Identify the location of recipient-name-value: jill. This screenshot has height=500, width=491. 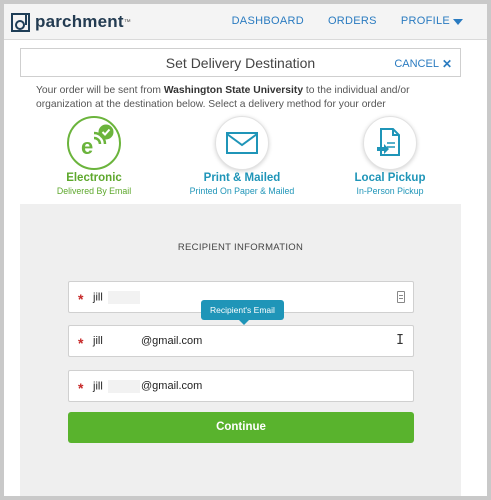
(117, 297).